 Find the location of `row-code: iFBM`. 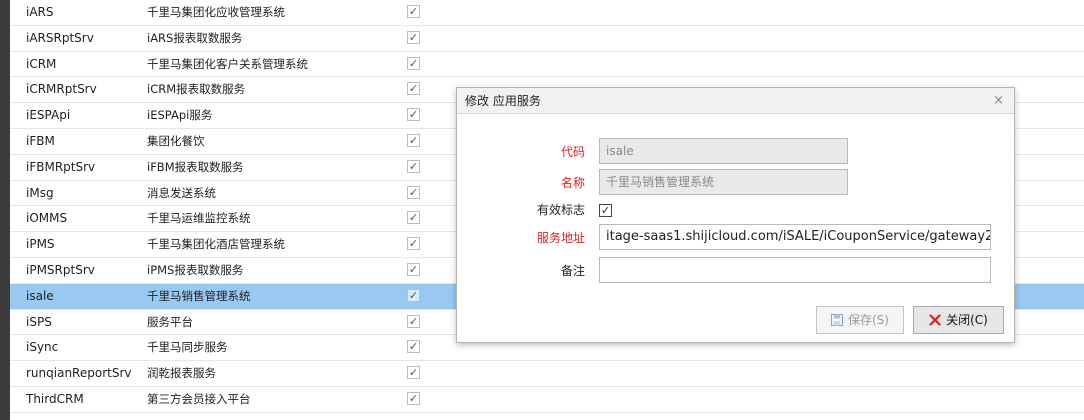

row-code: iFBM is located at coordinates (40, 140).